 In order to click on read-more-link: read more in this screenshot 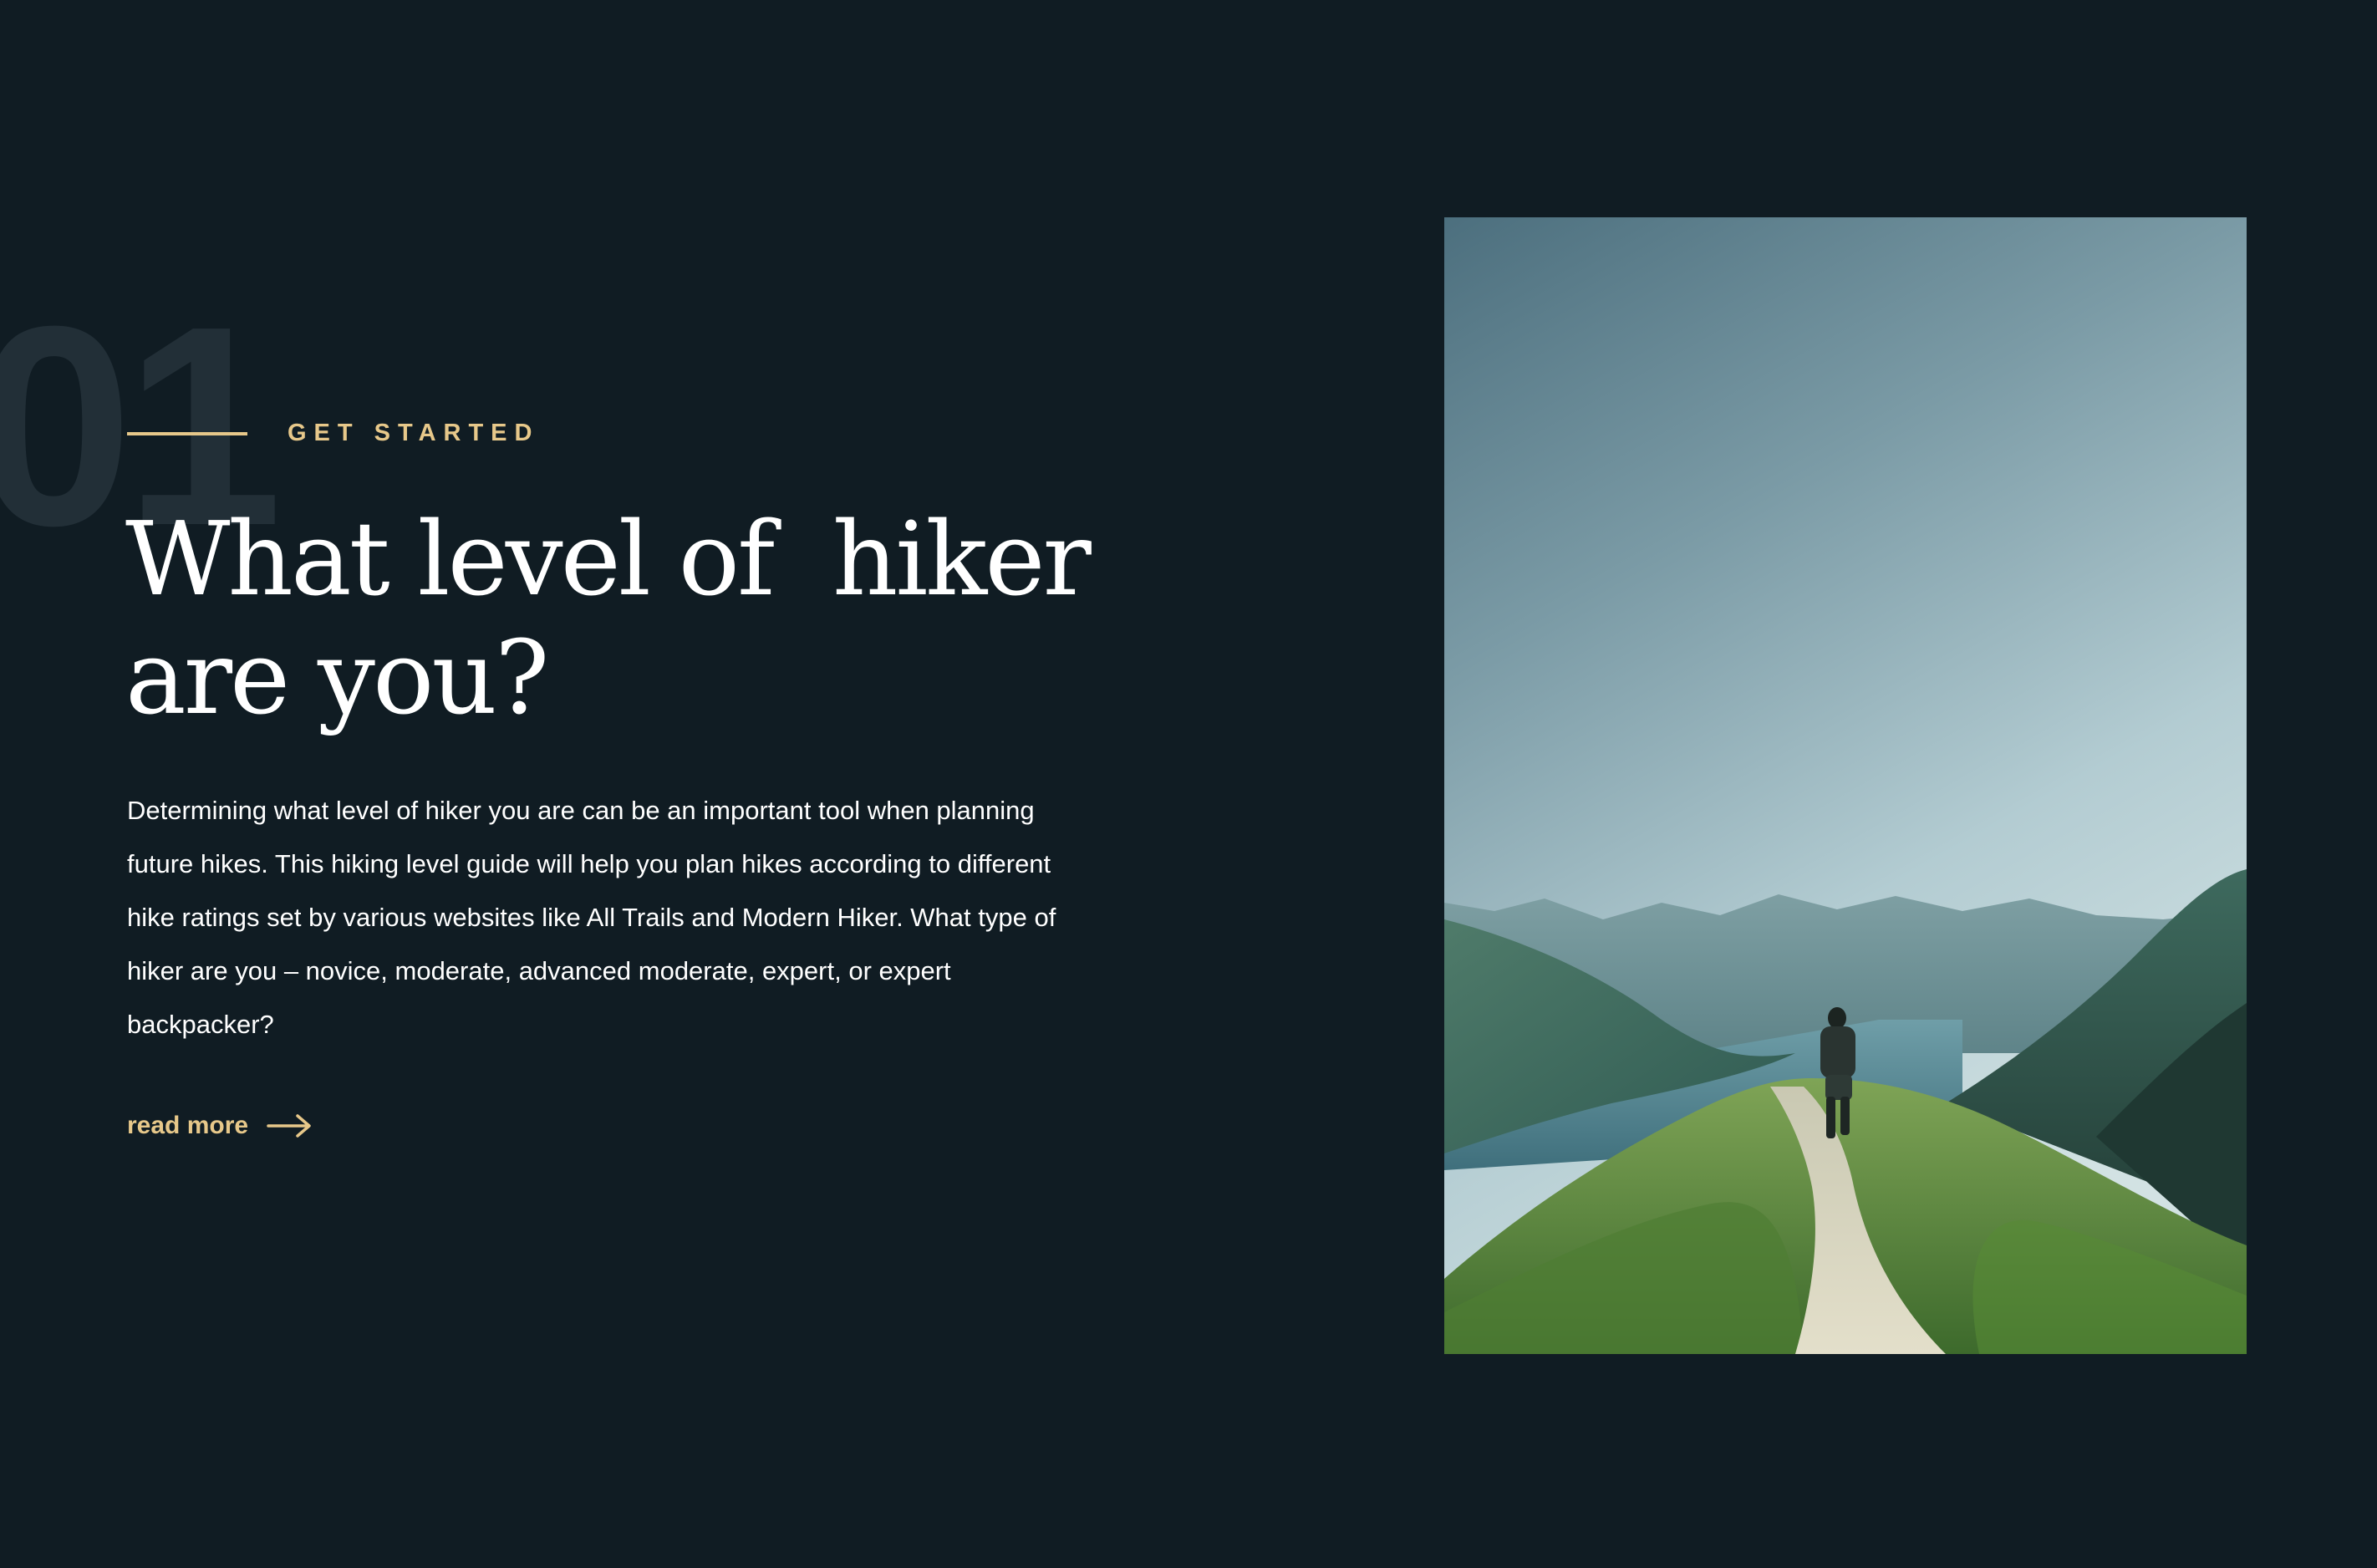, I will do `click(219, 1126)`.